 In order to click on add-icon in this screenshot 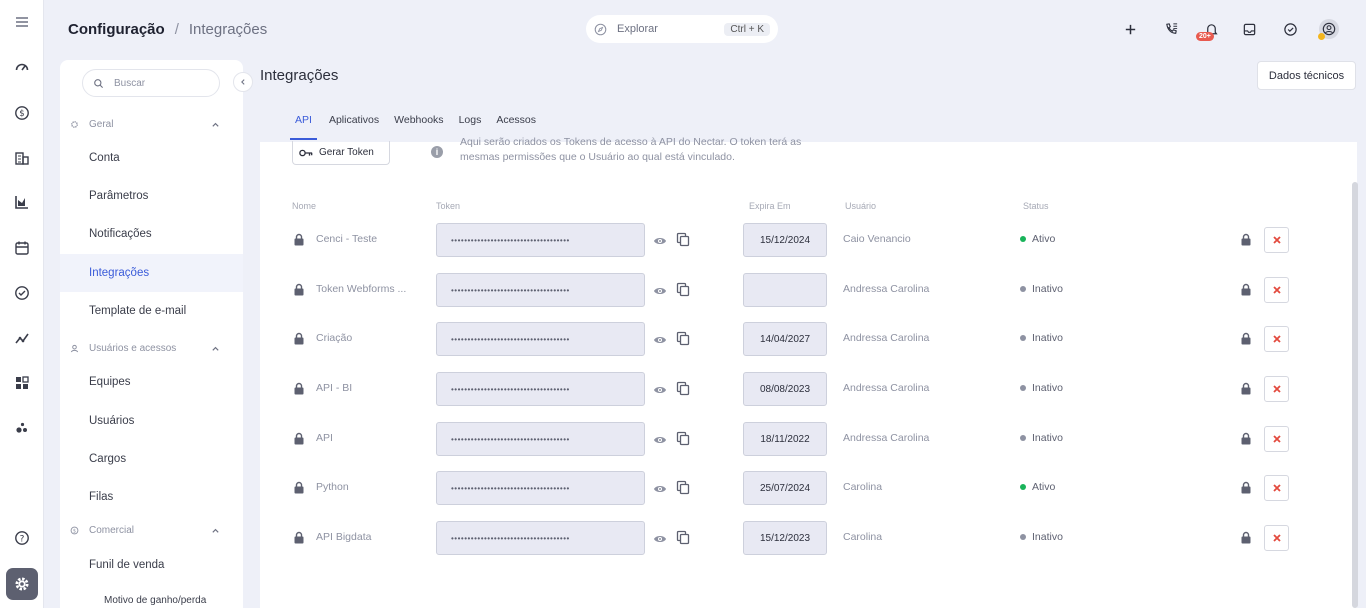, I will do `click(1130, 29)`.